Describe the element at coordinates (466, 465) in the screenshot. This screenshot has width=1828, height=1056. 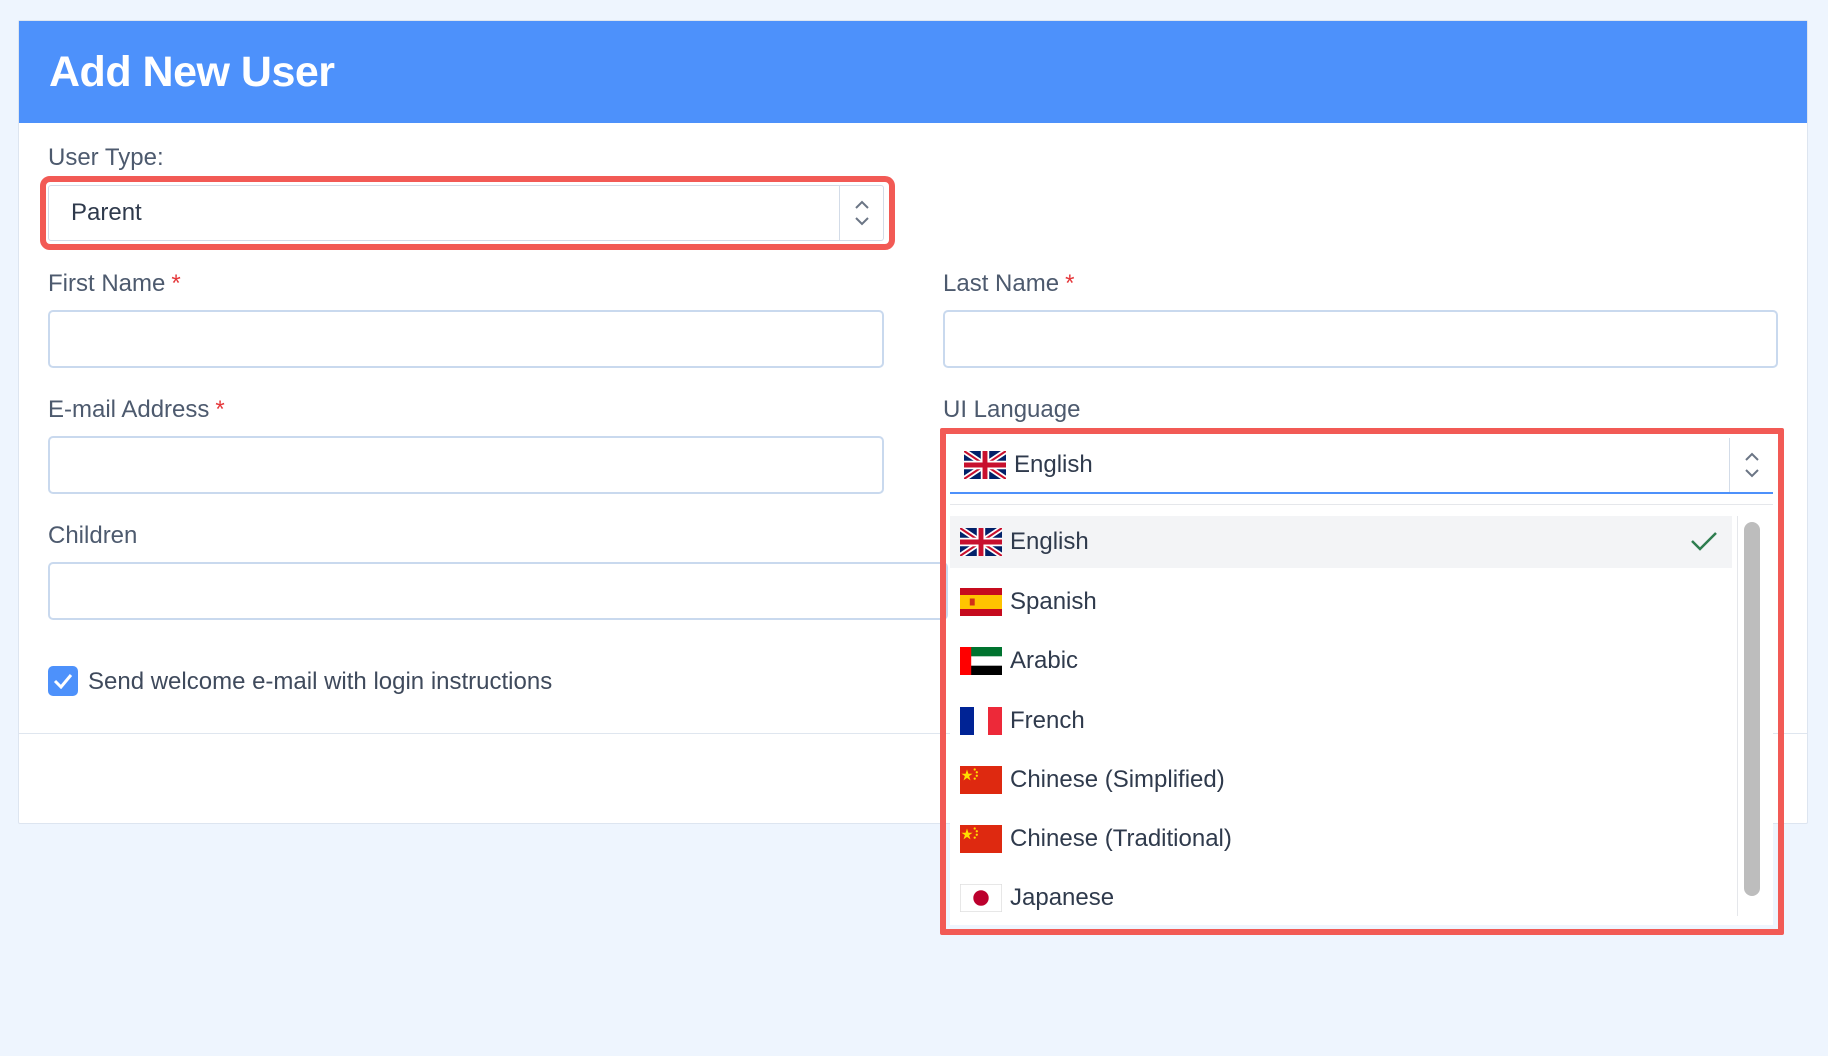
I see `email-input` at that location.